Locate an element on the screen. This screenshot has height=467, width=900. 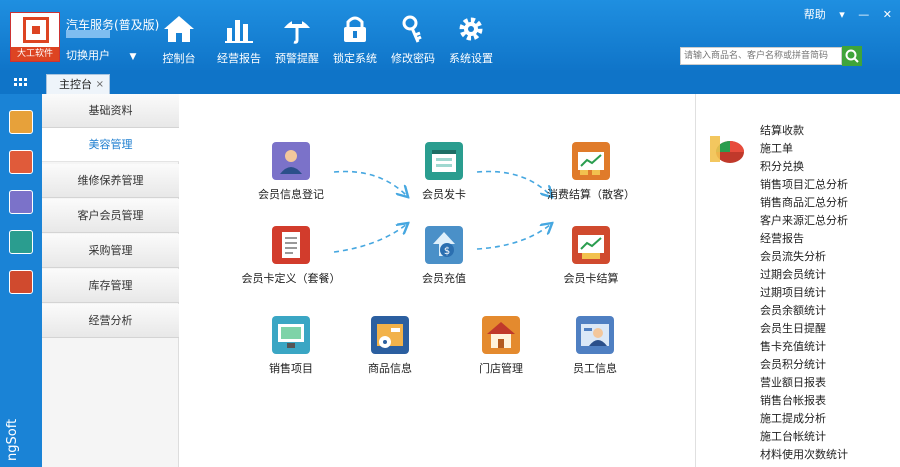
search-button is located at coordinates (852, 56).